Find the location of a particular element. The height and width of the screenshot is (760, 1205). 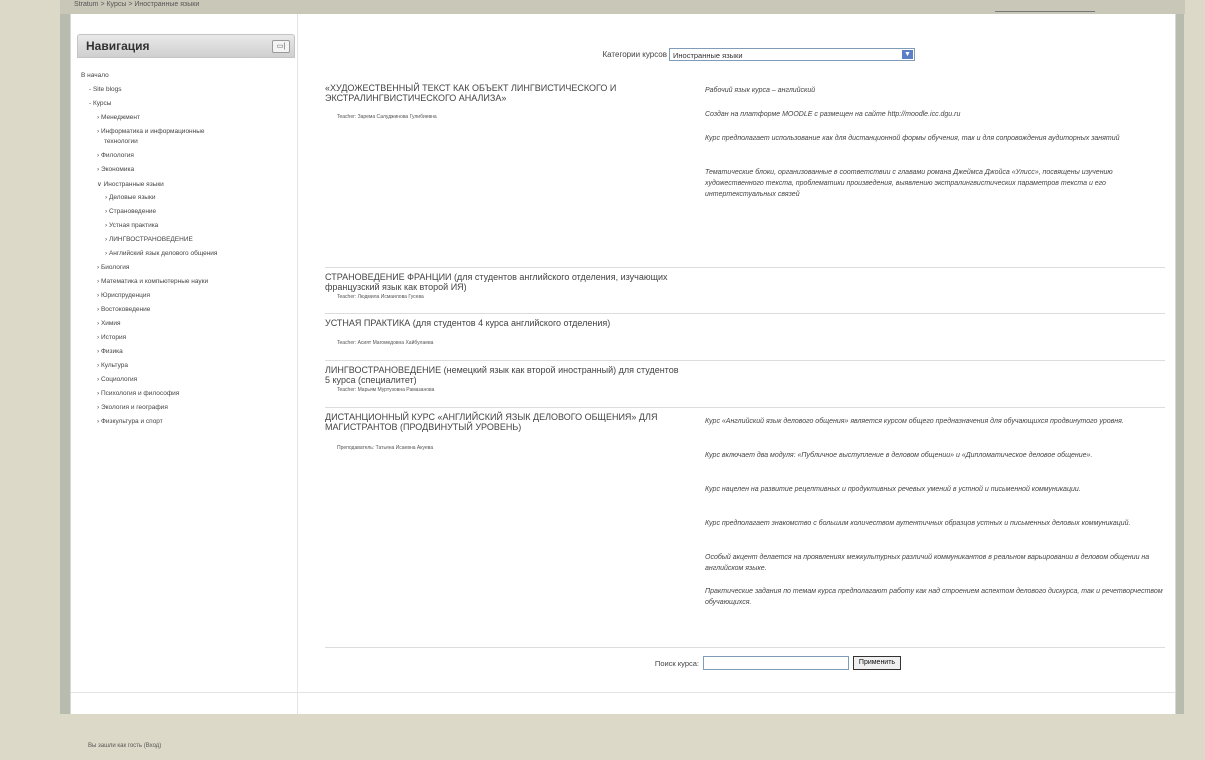

nav-item-courses: - Курсы is located at coordinates (100, 103).